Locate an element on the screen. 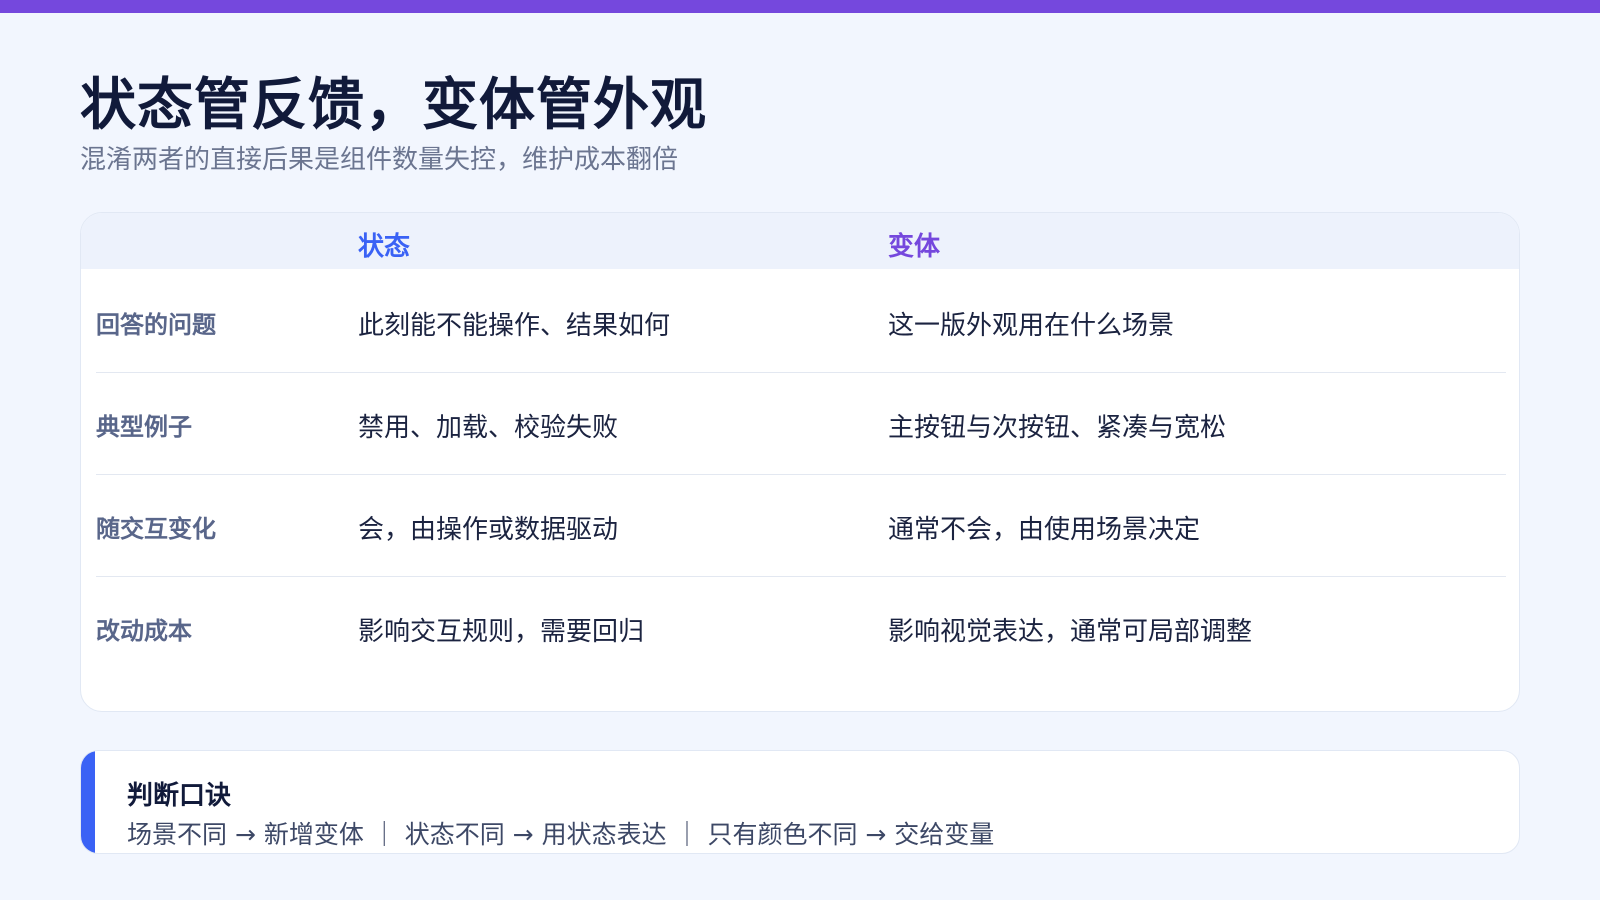 Image resolution: width=1600 pixels, height=900 pixels. table-header: 状态 变体 is located at coordinates (800, 241).